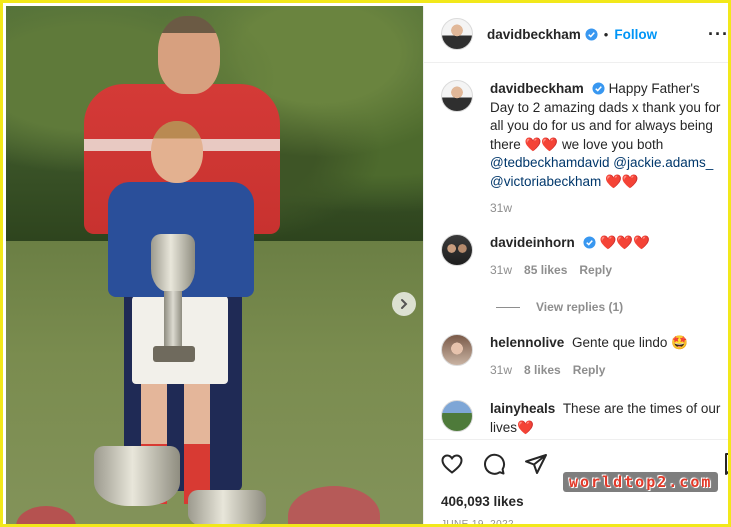 Image resolution: width=731 pixels, height=527 pixels. What do you see at coordinates (482, 501) in the screenshot?
I see `likes-total: 406,093 likes` at bounding box center [482, 501].